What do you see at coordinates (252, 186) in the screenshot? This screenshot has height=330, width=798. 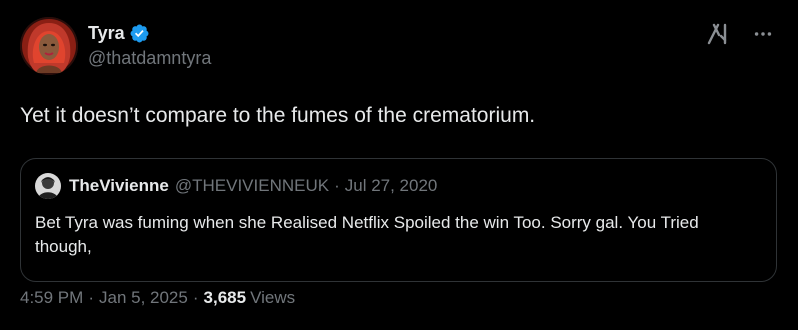 I see `quote-author-handle: @THEVIVIENNEUK` at bounding box center [252, 186].